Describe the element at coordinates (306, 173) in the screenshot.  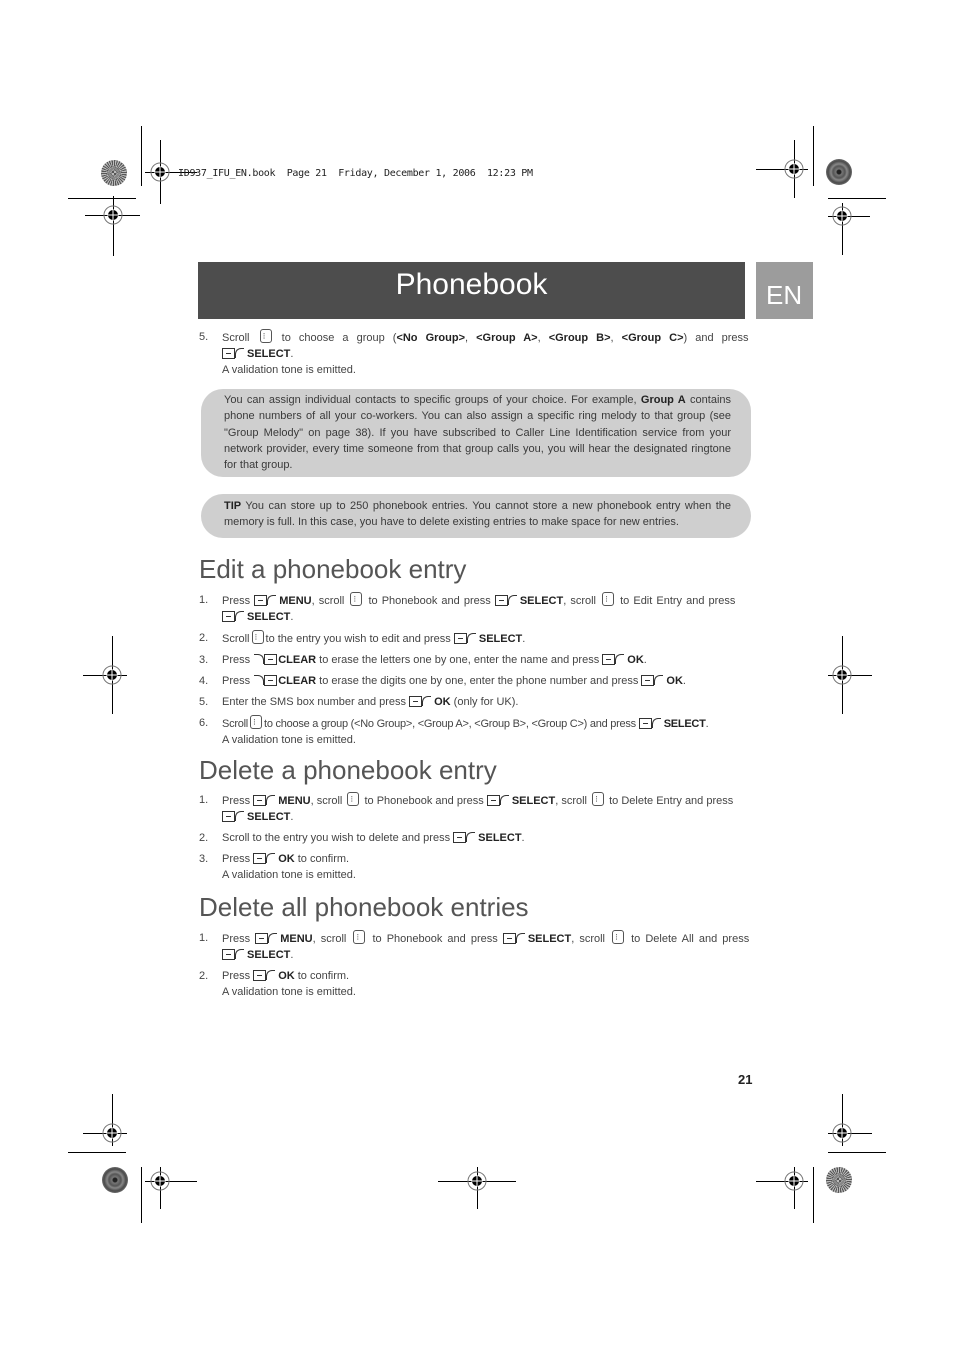
I see `print-page: Page 21` at that location.